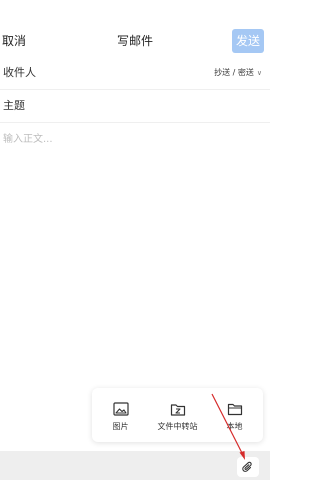  Describe the element at coordinates (14, 105) in the screenshot. I see `subject-label: 主题` at that location.